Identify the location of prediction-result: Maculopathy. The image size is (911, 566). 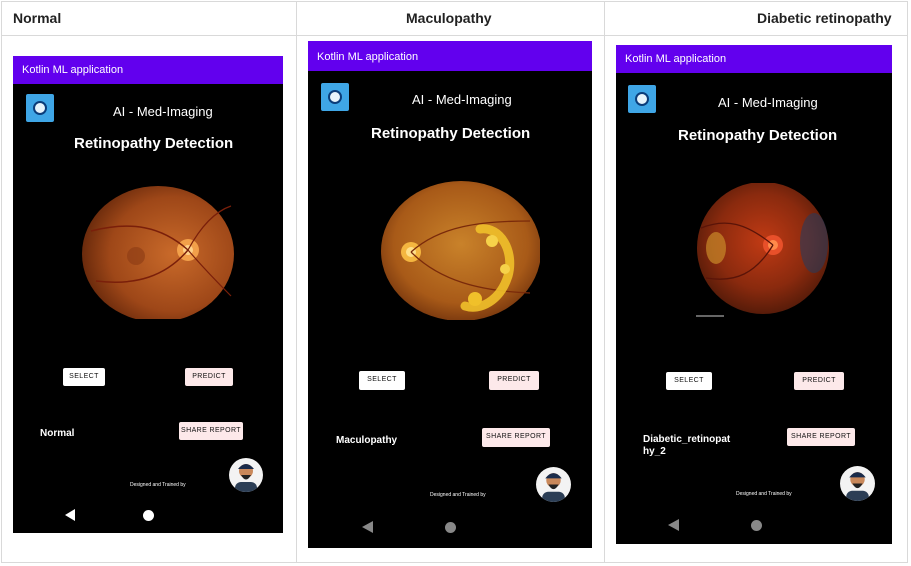
(367, 440).